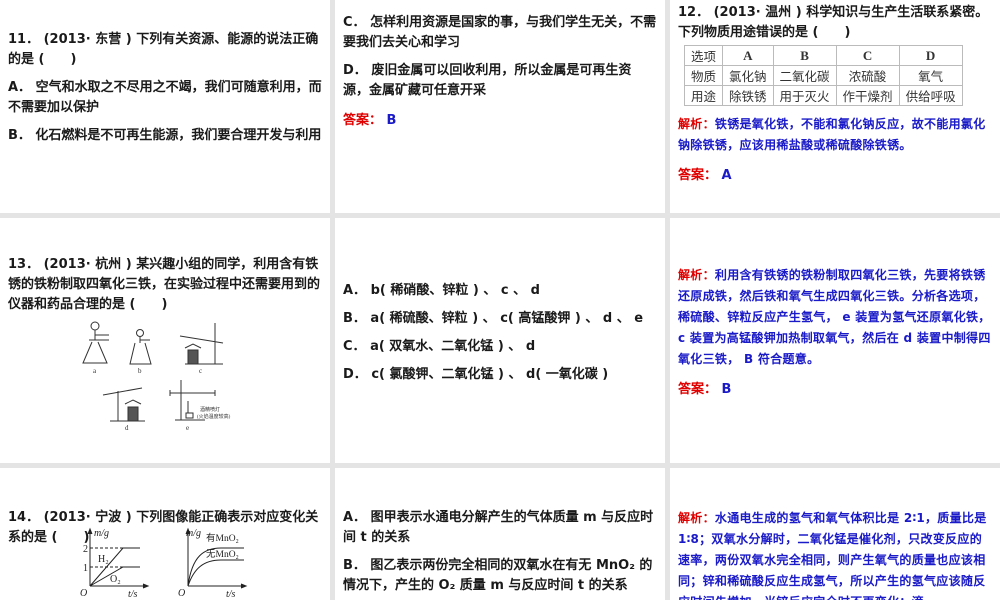 The width and height of the screenshot is (1000, 600). I want to click on apparatus-figure: a b c d e 酒精喷灯 (火焰温度较高), so click(156, 376).